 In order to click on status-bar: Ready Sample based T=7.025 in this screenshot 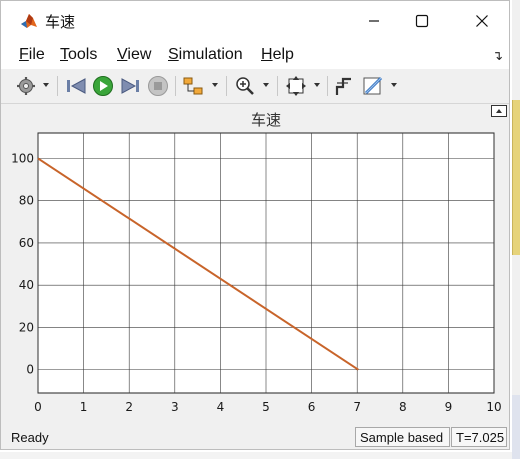, I will do `click(255, 437)`.